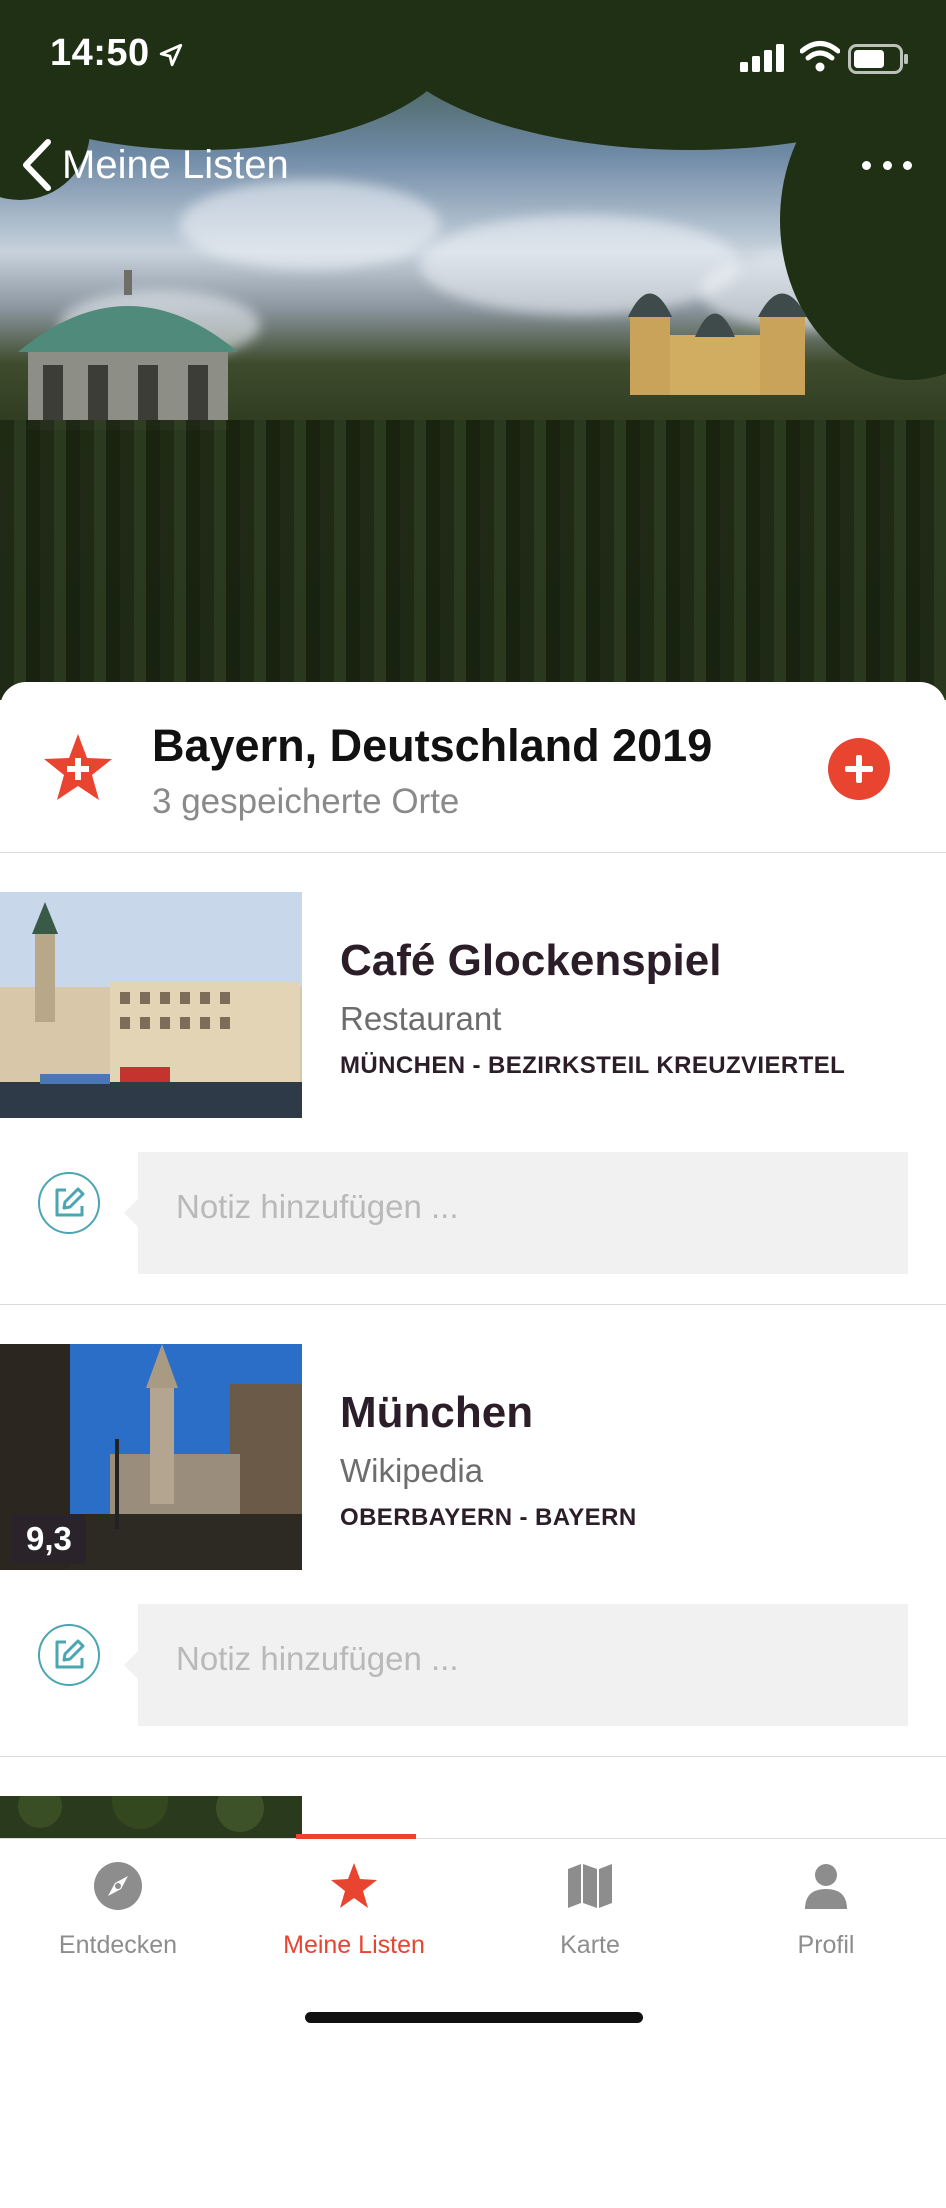  What do you see at coordinates (421, 1018) in the screenshot?
I see `place-category: Restaurant` at bounding box center [421, 1018].